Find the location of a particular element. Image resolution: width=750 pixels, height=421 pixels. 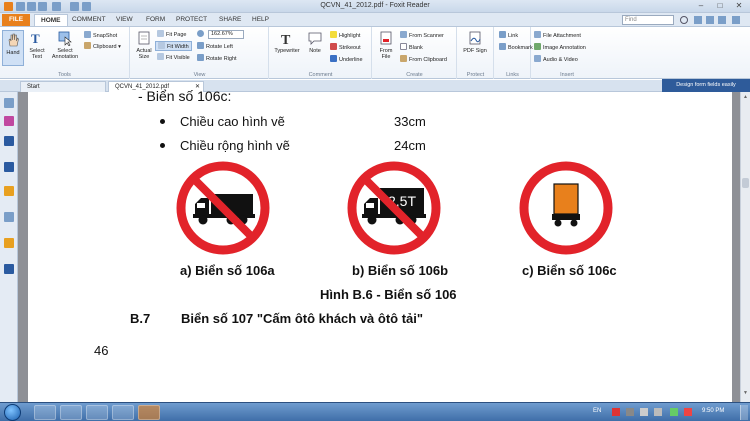

tab-help: HELP is located at coordinates (260, 20).